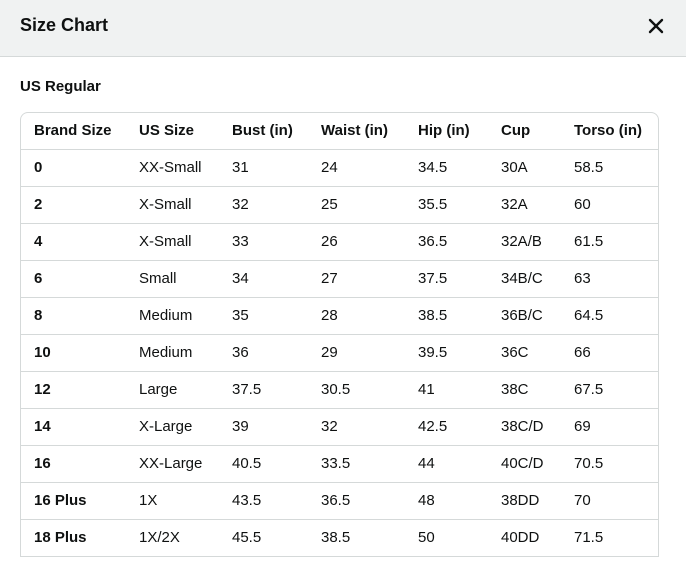 The image size is (686, 561). I want to click on table-row: 16 XX-Large 40.5 33.5 44 40C/D 70.5, so click(339, 464).